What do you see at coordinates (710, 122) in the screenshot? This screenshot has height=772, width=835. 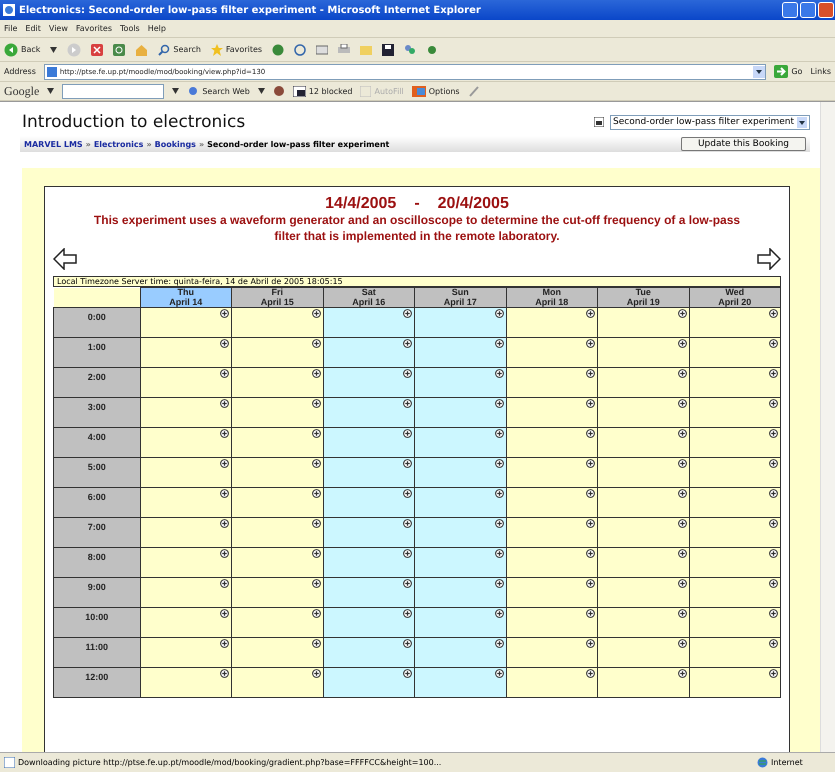 I see `activity-select: Second-order low-pass filter experiment` at bounding box center [710, 122].